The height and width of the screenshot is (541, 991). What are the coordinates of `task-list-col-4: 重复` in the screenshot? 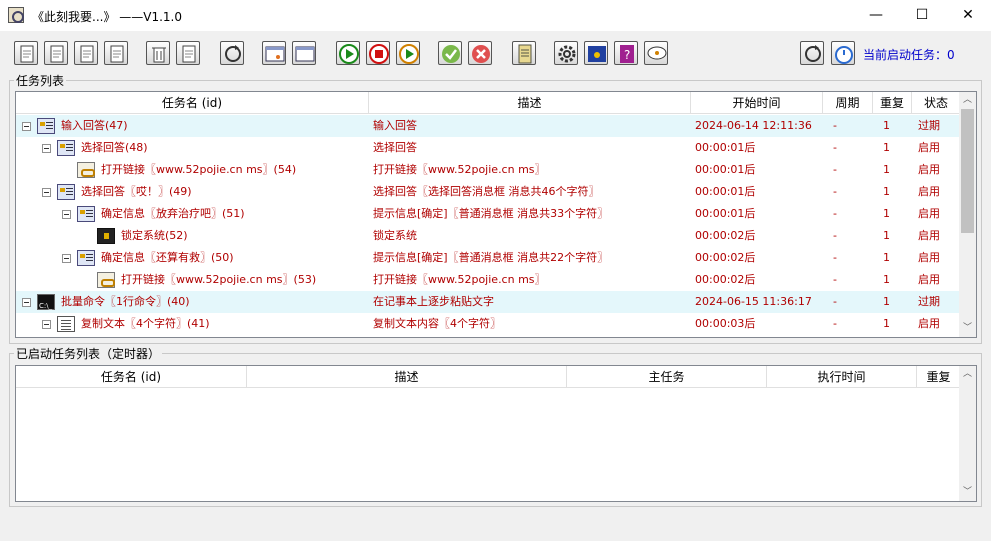 It's located at (892, 102).